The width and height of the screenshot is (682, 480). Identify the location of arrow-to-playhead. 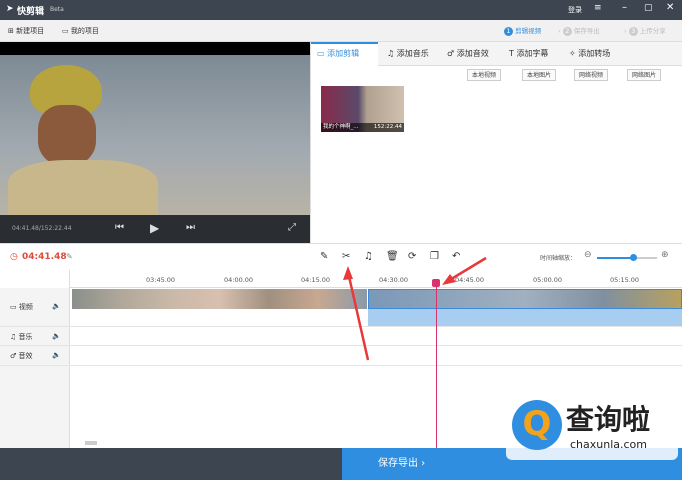
(467, 269).